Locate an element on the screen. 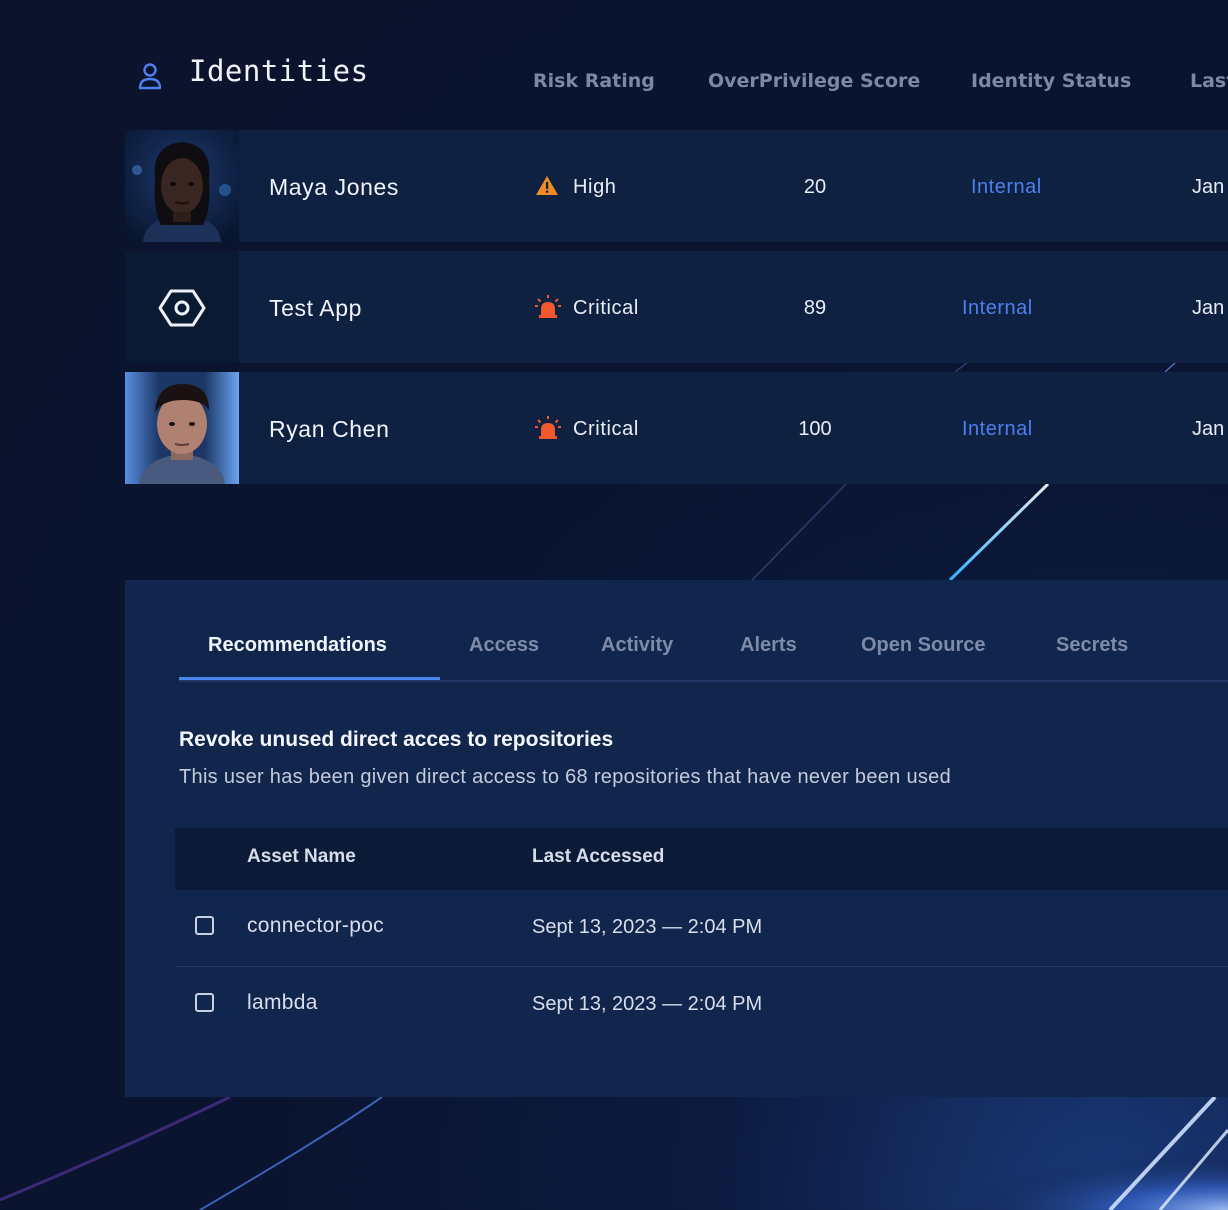  identity-row: Maya Jones High 20 Internal Jan is located at coordinates (676, 186).